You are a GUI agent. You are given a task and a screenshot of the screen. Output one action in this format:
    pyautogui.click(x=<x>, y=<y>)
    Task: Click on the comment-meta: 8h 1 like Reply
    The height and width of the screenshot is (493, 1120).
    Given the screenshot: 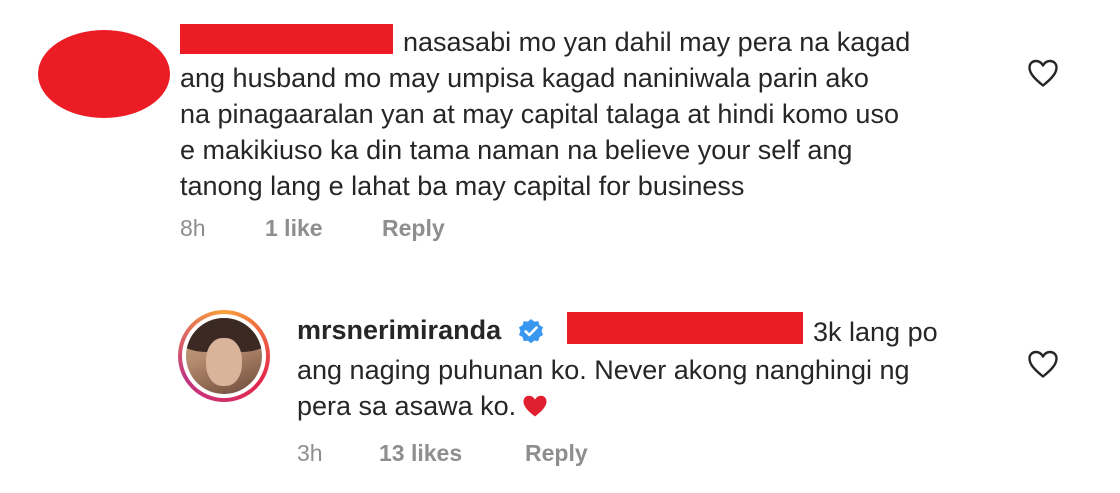 What is the action you would take?
    pyautogui.click(x=380, y=230)
    